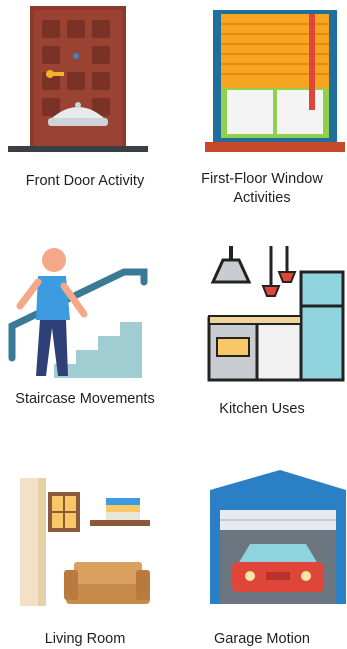  I want to click on window-icon, so click(275, 81).